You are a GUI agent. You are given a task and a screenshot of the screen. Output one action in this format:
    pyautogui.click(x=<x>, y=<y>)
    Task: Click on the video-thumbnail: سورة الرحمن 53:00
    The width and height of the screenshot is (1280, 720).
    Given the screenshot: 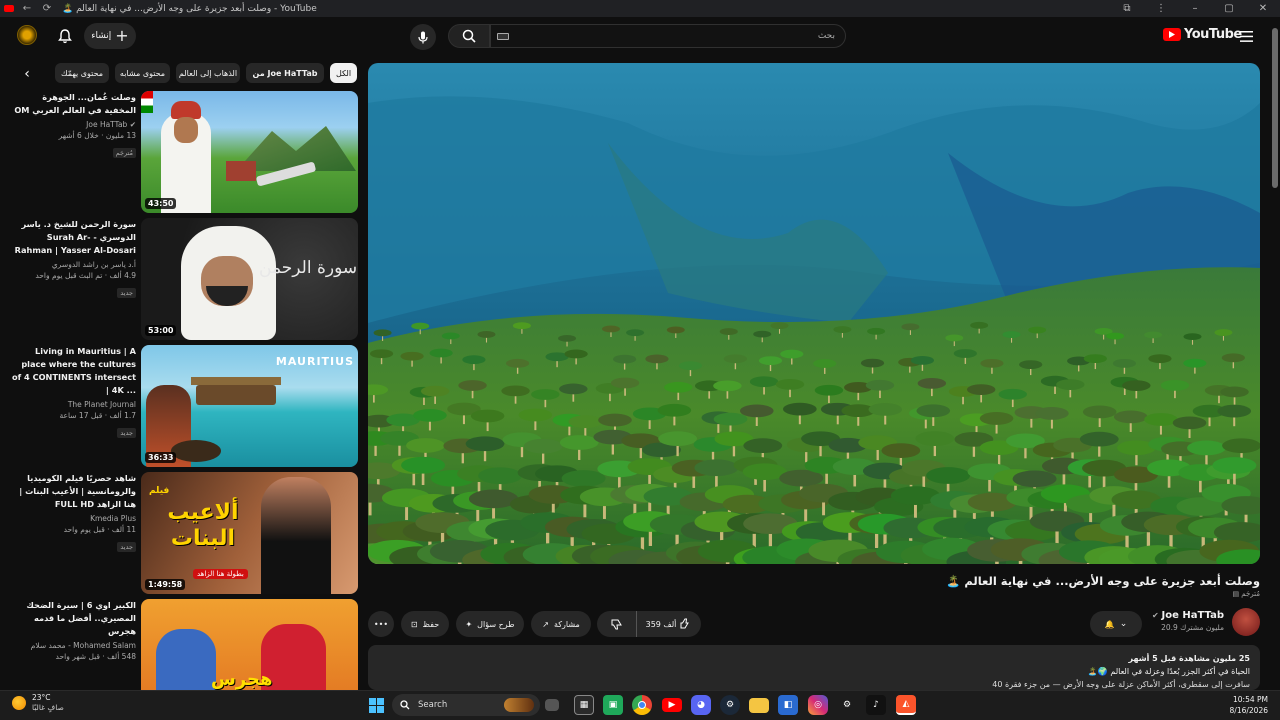 What is the action you would take?
    pyautogui.click(x=249, y=279)
    